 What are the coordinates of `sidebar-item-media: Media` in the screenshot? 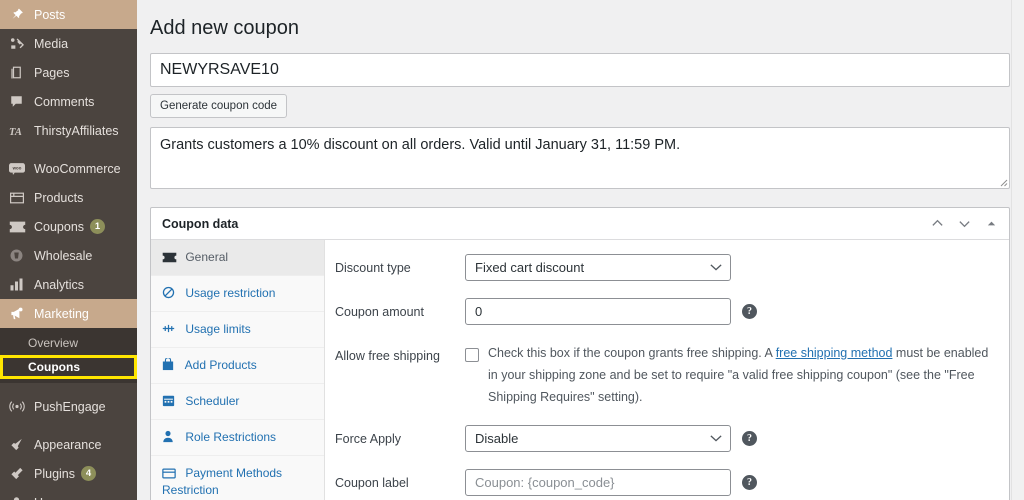 It's located at (68, 43).